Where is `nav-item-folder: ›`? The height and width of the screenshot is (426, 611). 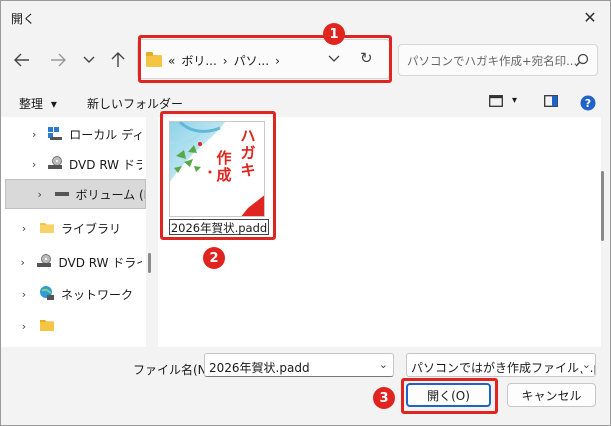 nav-item-folder: › is located at coordinates (71, 326).